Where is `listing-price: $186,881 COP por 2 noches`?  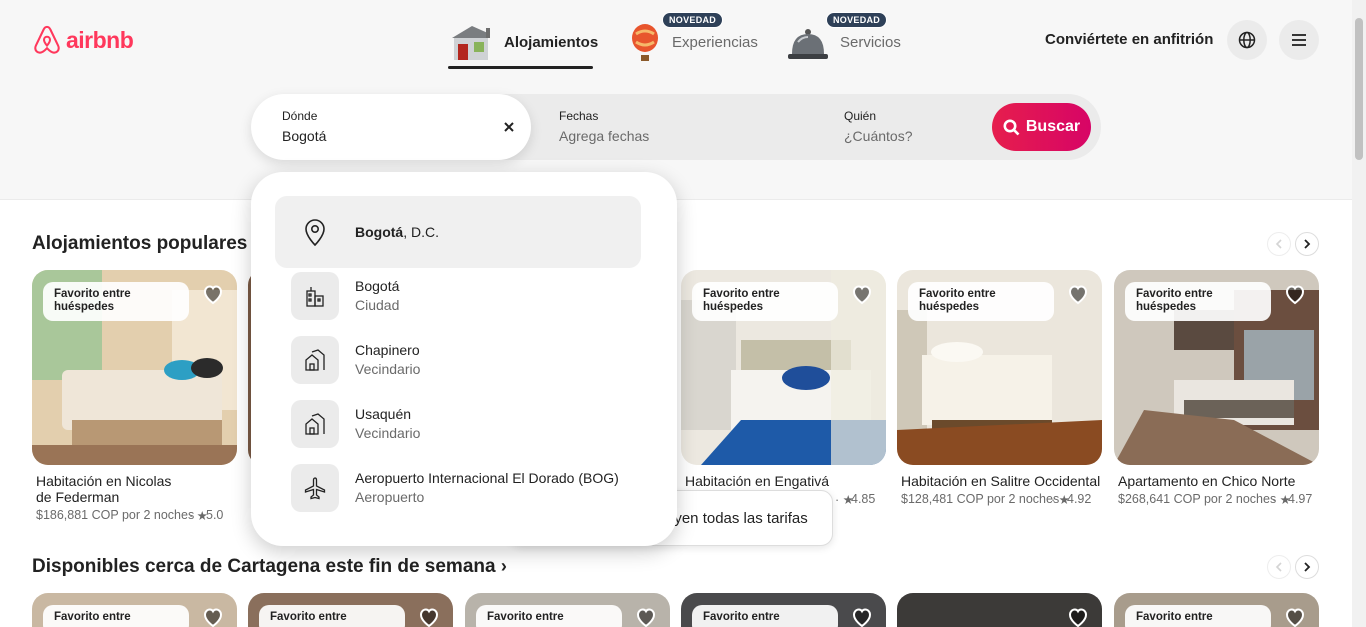 listing-price: $186,881 COP por 2 noches is located at coordinates (115, 515).